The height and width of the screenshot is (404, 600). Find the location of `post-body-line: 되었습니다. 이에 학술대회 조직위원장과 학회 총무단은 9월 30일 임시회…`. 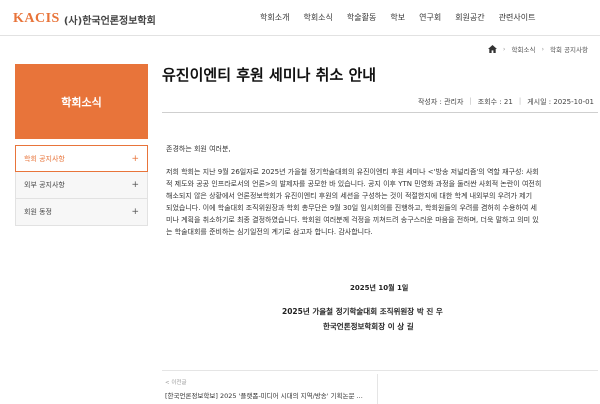

post-body-line: 되었습니다. 이에 학술대회 조직위원장과 학회 총무단은 9월 30일 임시회… is located at coordinates (351, 208).